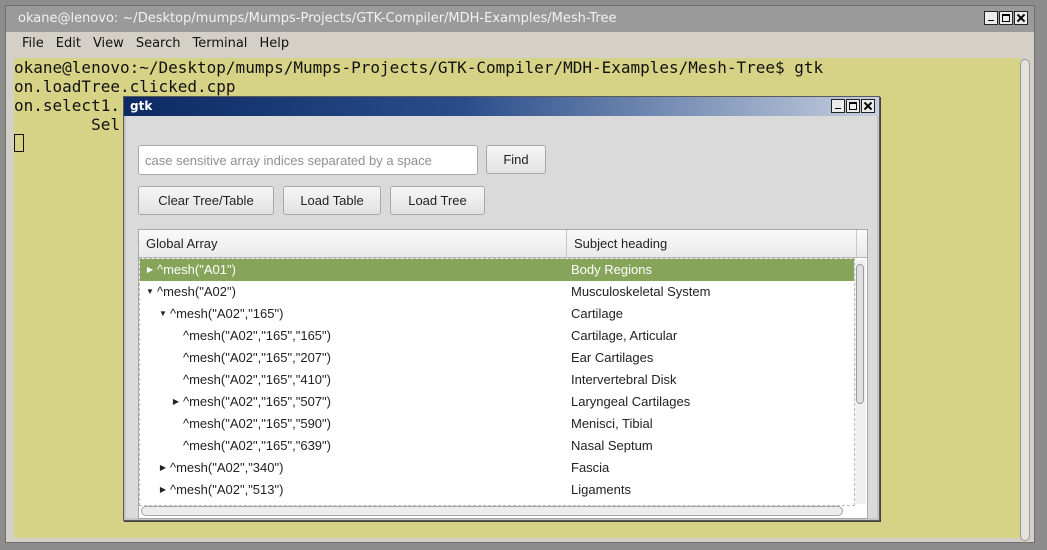  Describe the element at coordinates (125, 86) in the screenshot. I see `terminal-line: on.loadTree.clicked.cpp` at that location.